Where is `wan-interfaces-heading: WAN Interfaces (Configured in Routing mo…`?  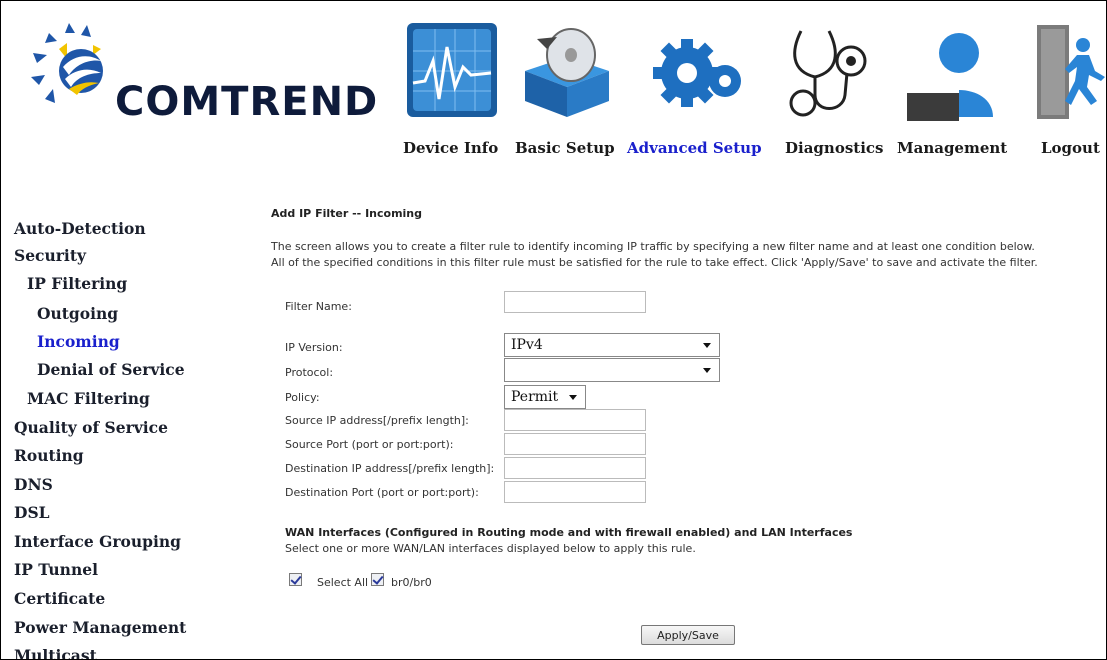 wan-interfaces-heading: WAN Interfaces (Configured in Routing mo… is located at coordinates (569, 532).